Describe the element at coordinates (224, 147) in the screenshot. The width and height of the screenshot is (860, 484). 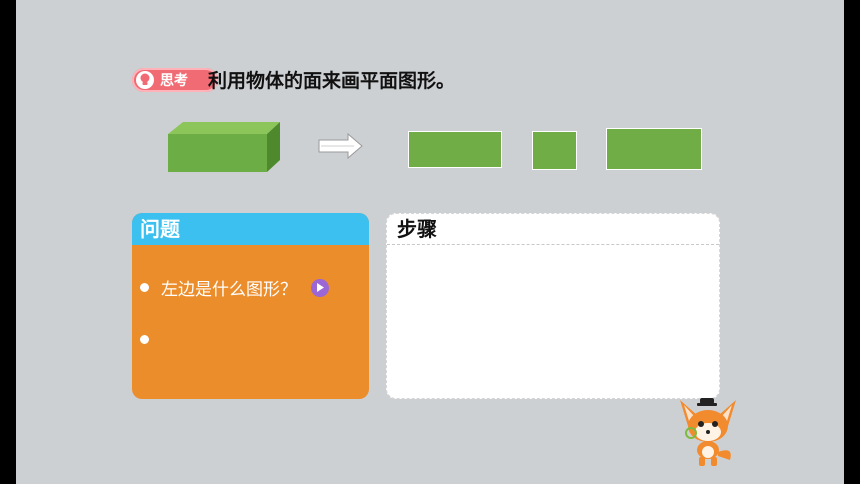
I see `cuboid-solid` at that location.